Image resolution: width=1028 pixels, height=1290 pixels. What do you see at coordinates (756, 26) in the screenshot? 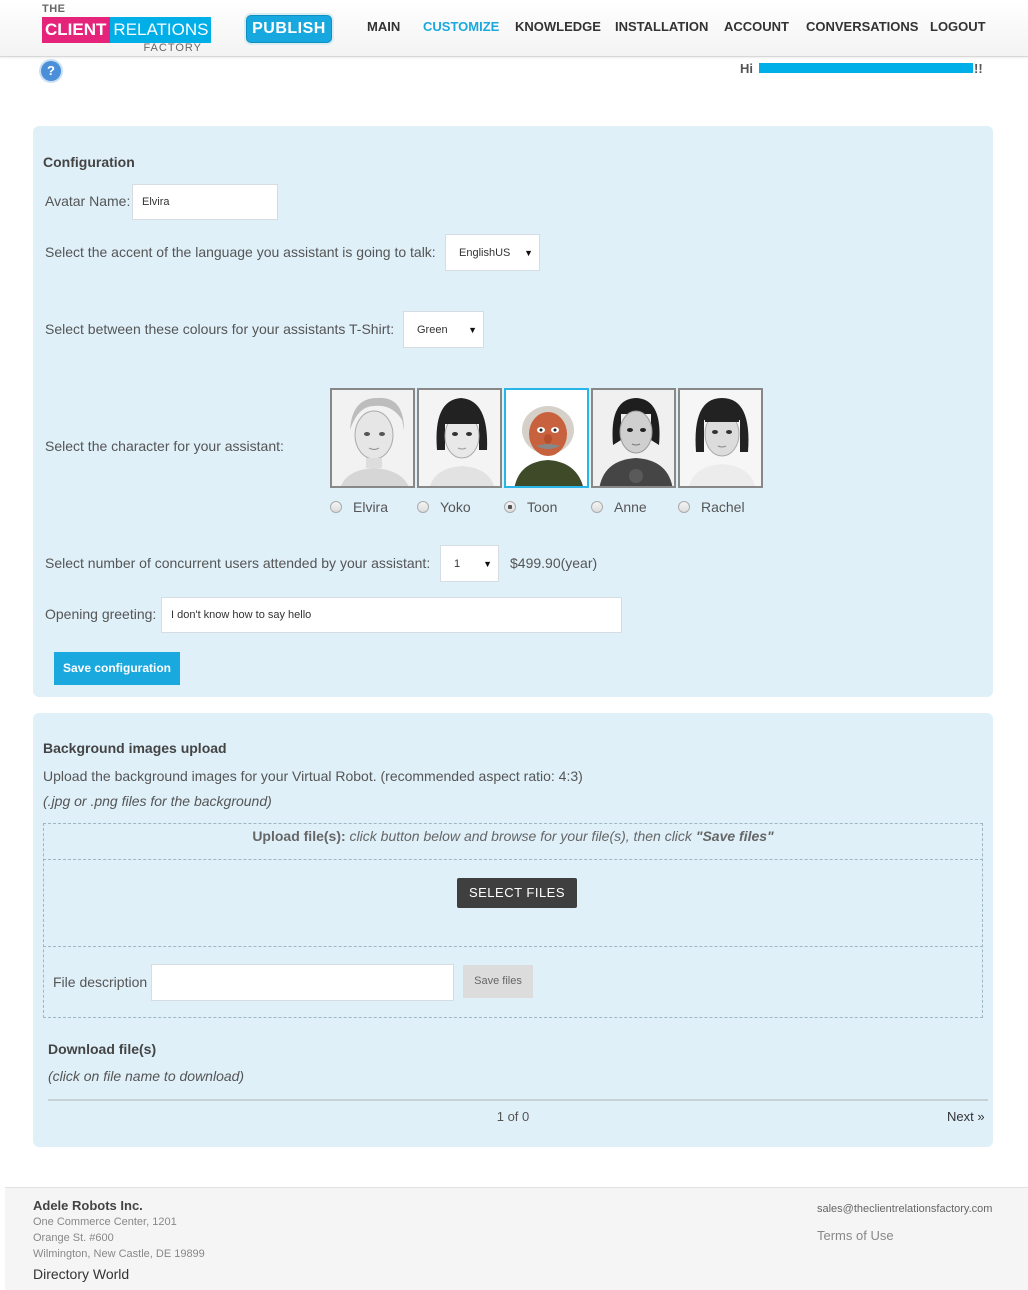
I see `nav-account: ACCOUNT` at bounding box center [756, 26].